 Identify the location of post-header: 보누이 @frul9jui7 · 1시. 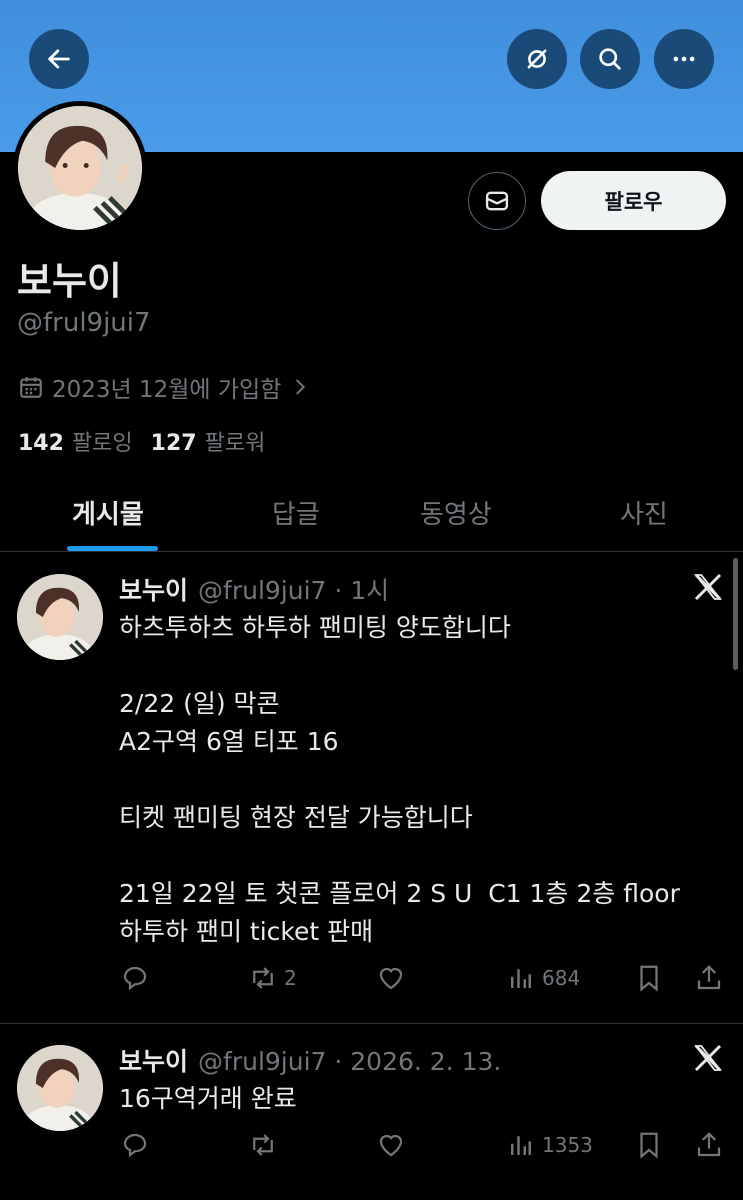
(254, 589).